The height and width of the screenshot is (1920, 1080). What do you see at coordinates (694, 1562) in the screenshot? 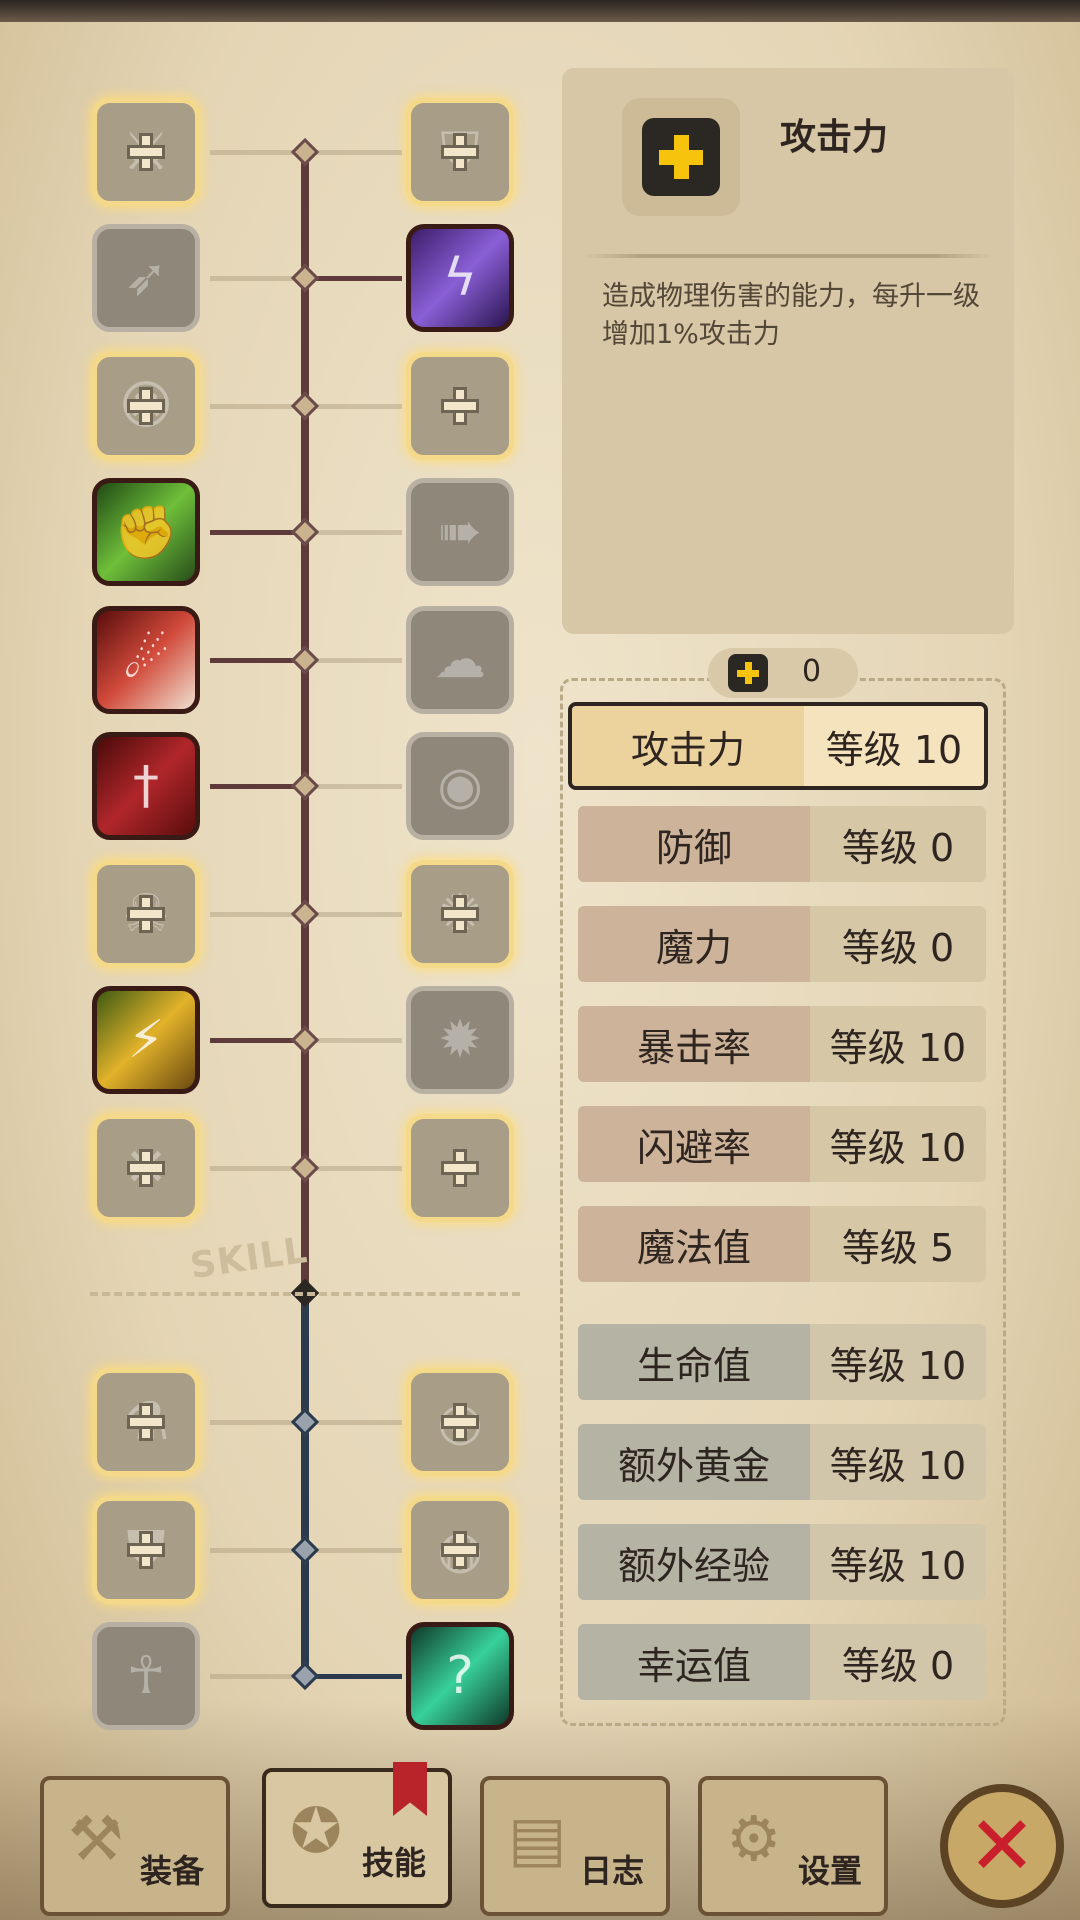
I see `stat-name: 额外经验` at bounding box center [694, 1562].